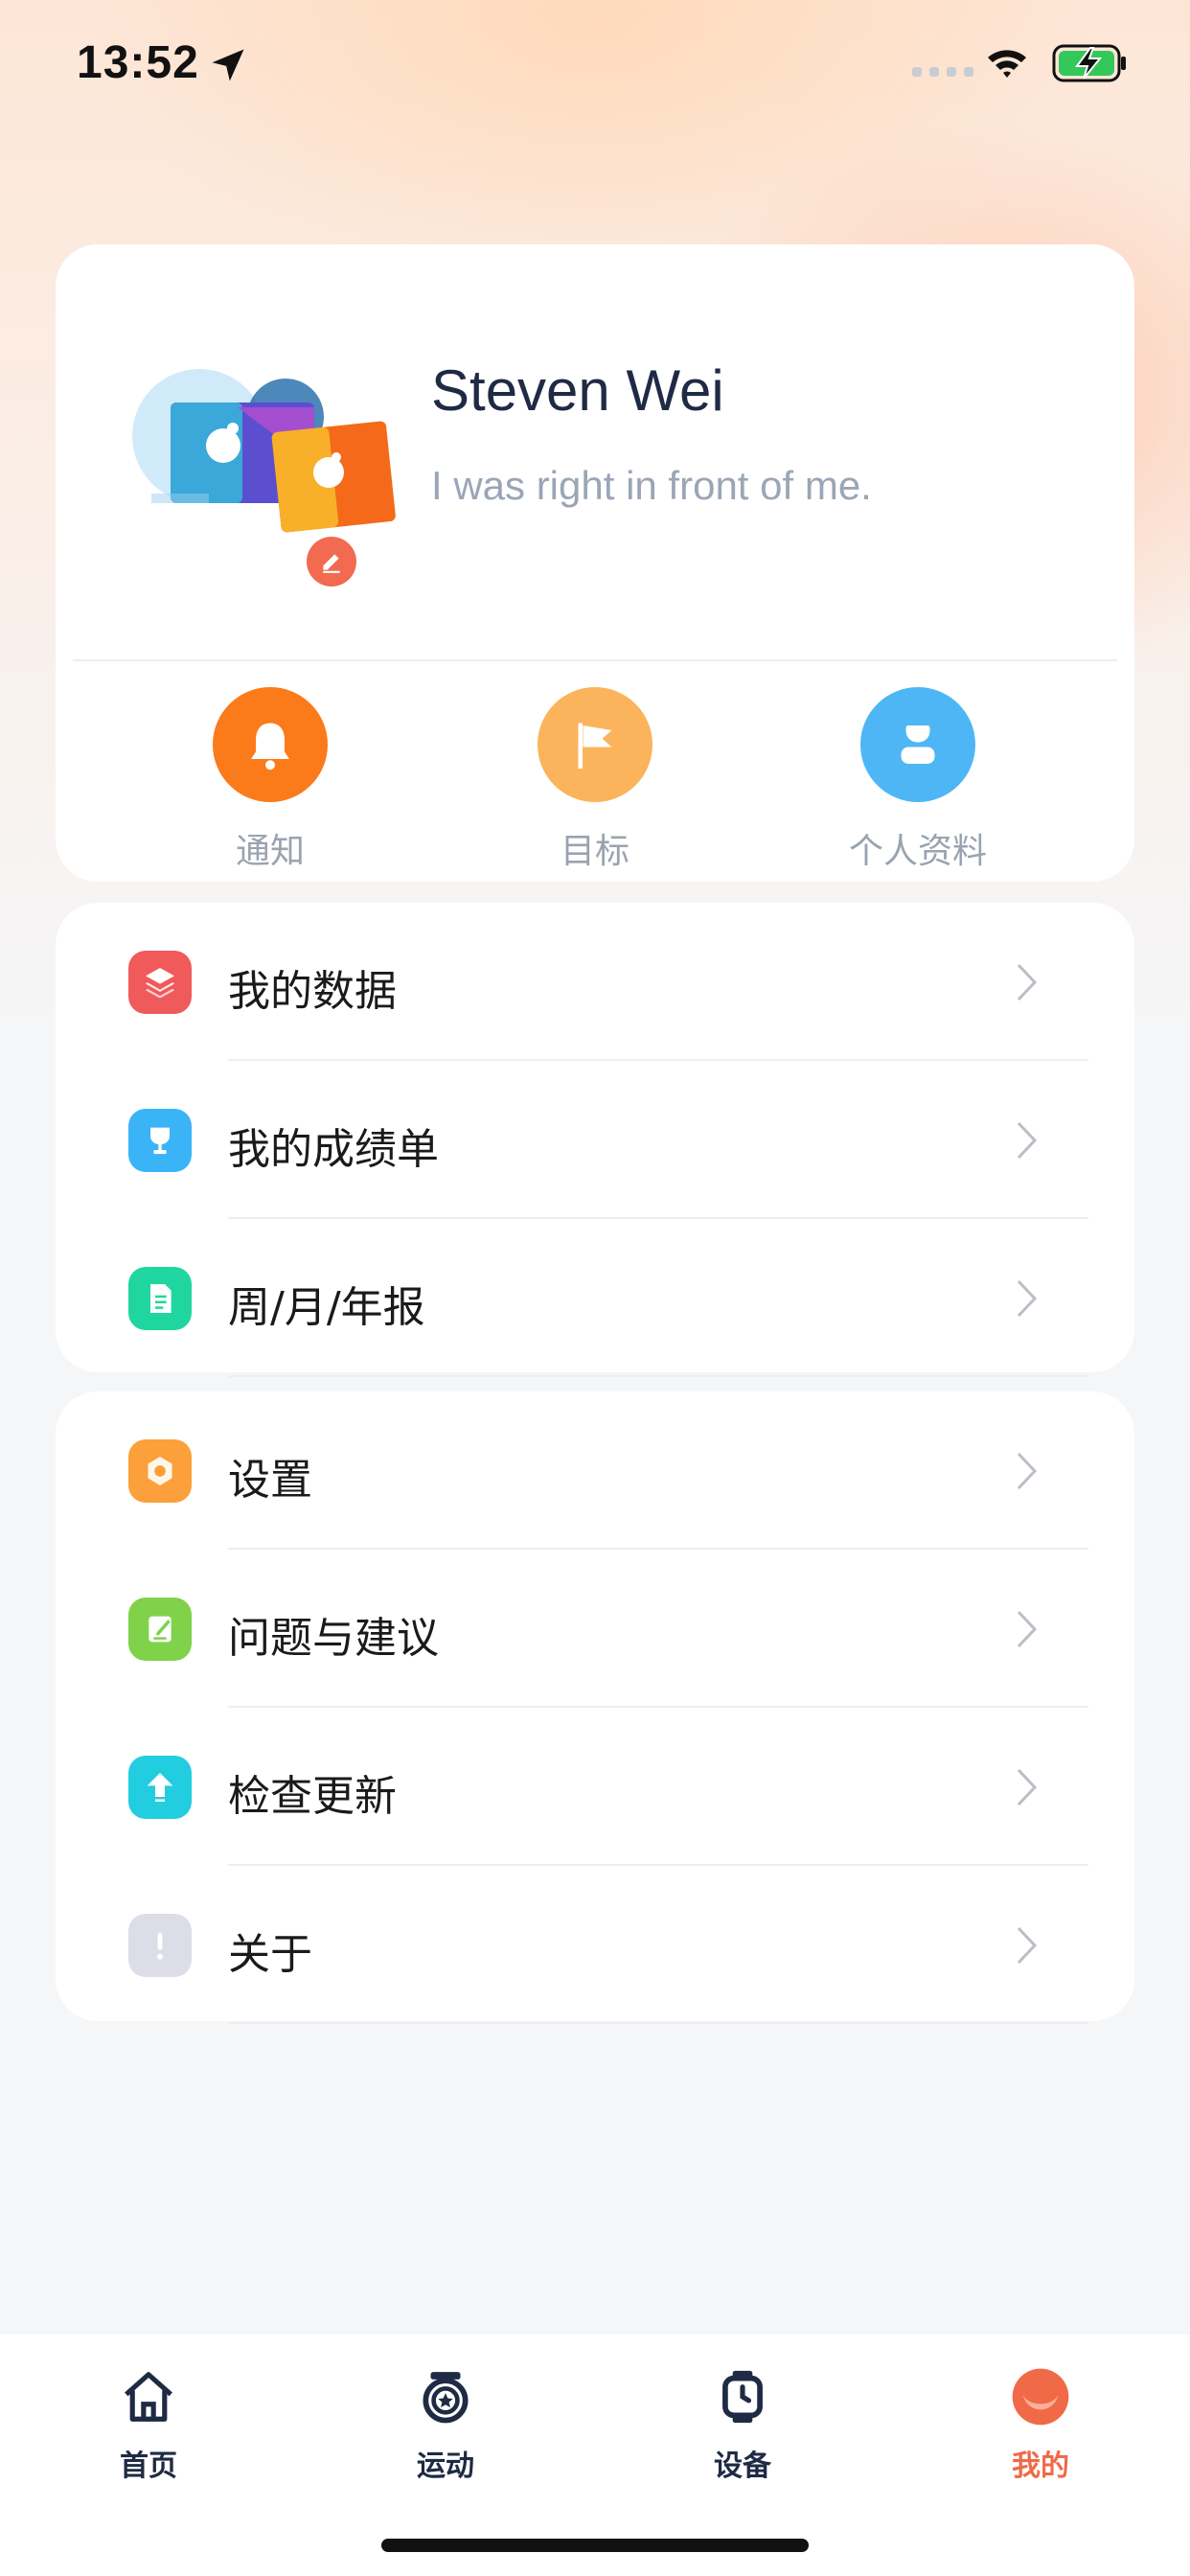  I want to click on tab-home: 首页, so click(148, 2423).